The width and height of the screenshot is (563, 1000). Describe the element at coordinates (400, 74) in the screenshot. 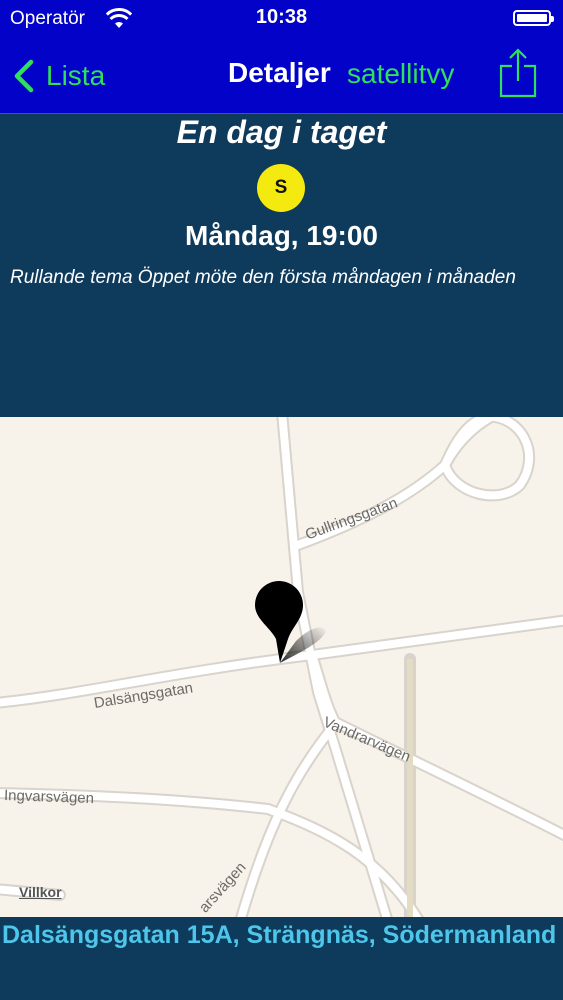

I see `satellite-view-button: satellitvy` at that location.